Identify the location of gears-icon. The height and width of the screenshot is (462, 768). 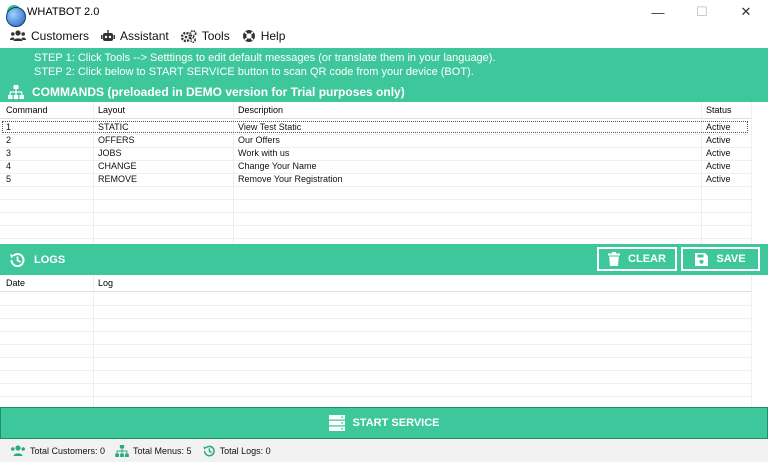
(188, 36).